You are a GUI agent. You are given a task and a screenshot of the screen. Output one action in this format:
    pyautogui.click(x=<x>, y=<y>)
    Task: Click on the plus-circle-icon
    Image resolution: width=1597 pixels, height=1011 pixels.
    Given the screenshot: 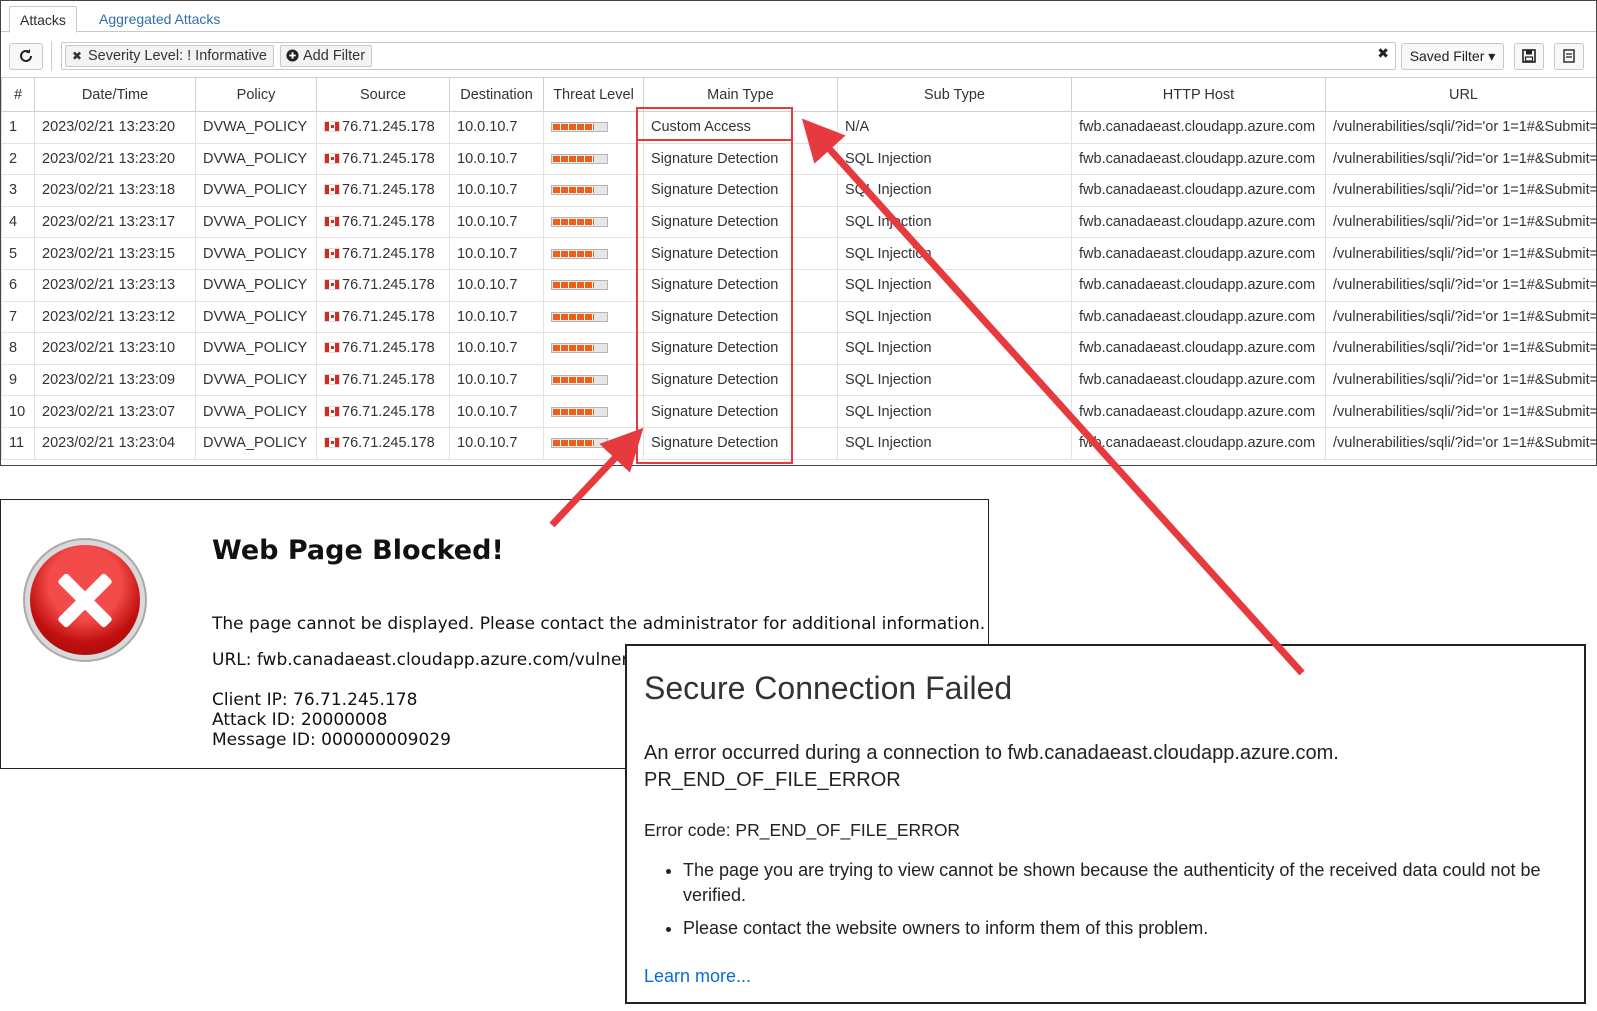 What is the action you would take?
    pyautogui.click(x=292, y=56)
    